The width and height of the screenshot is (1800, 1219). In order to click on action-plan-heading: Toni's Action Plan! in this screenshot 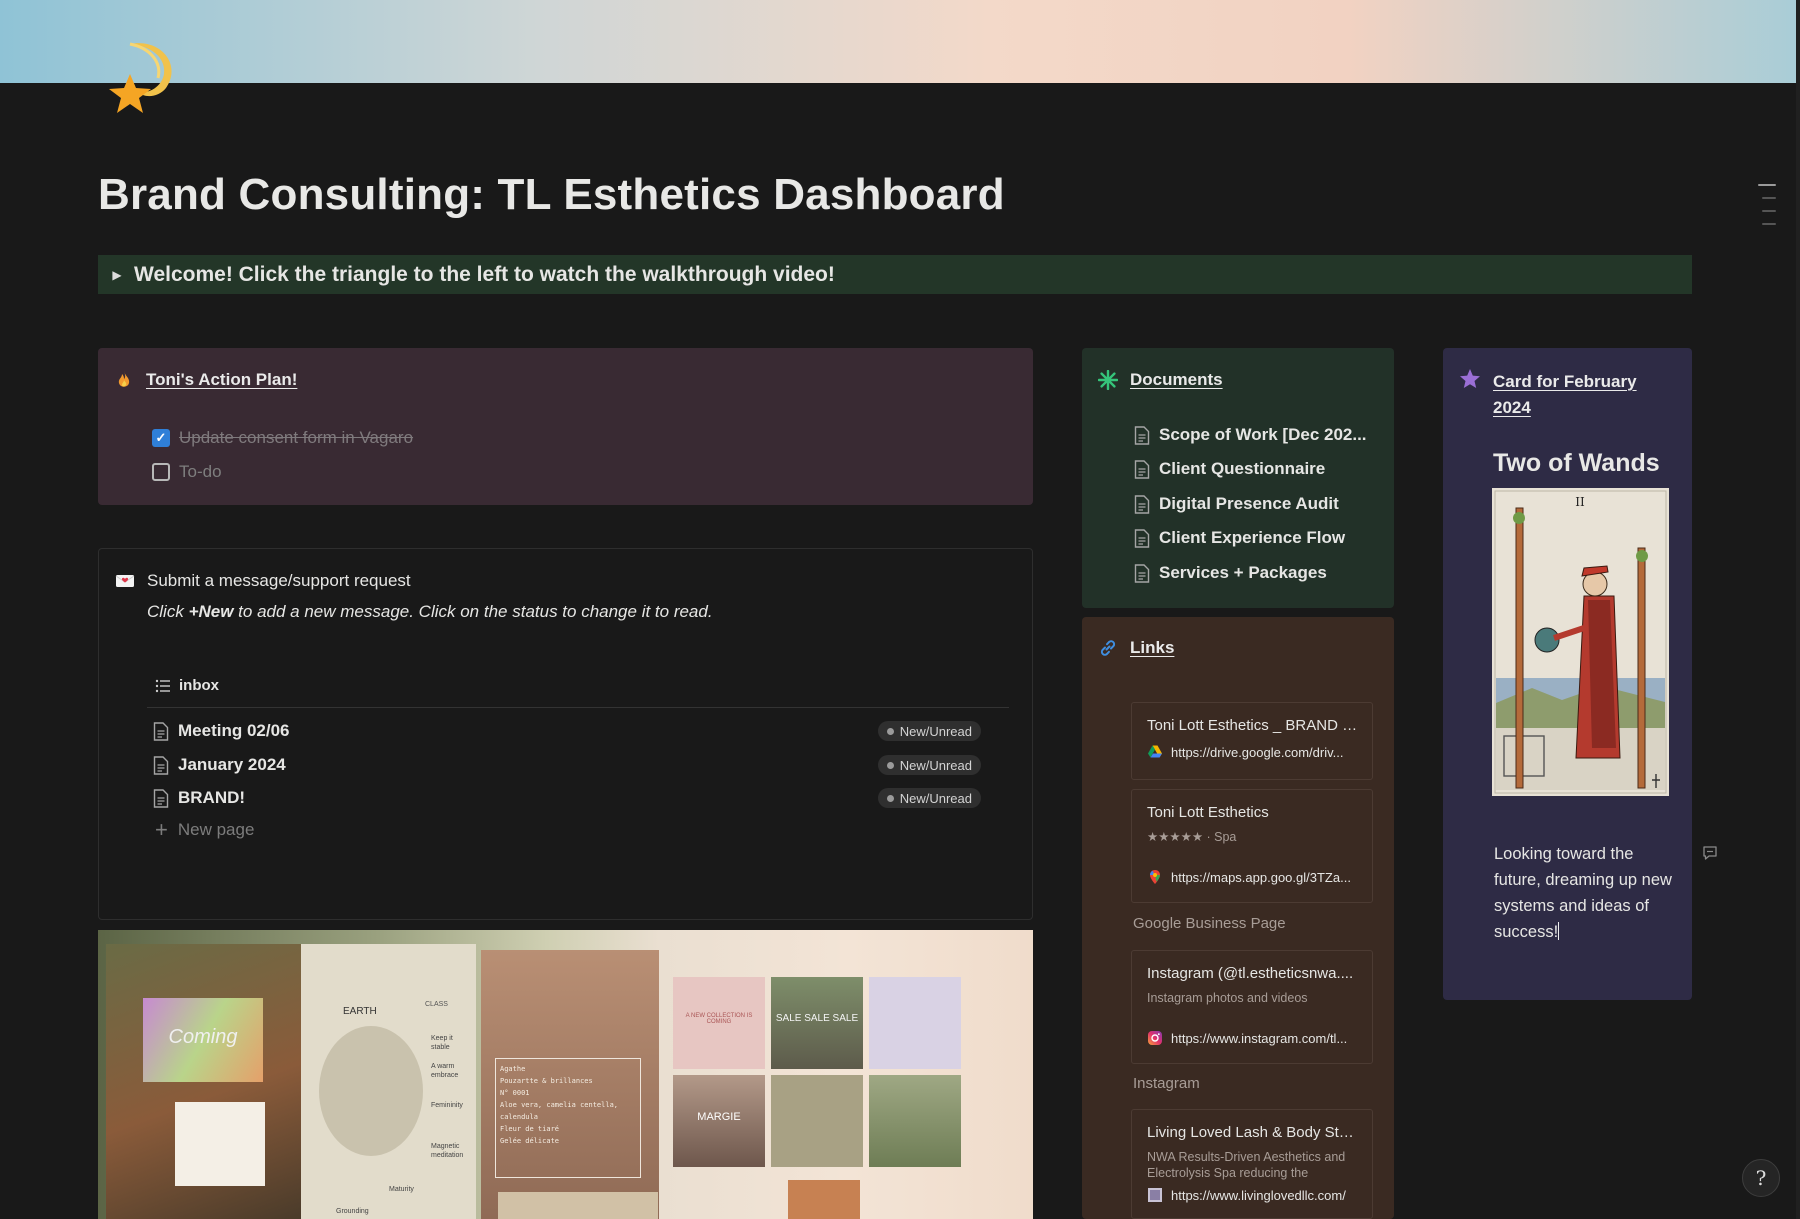, I will do `click(205, 380)`.